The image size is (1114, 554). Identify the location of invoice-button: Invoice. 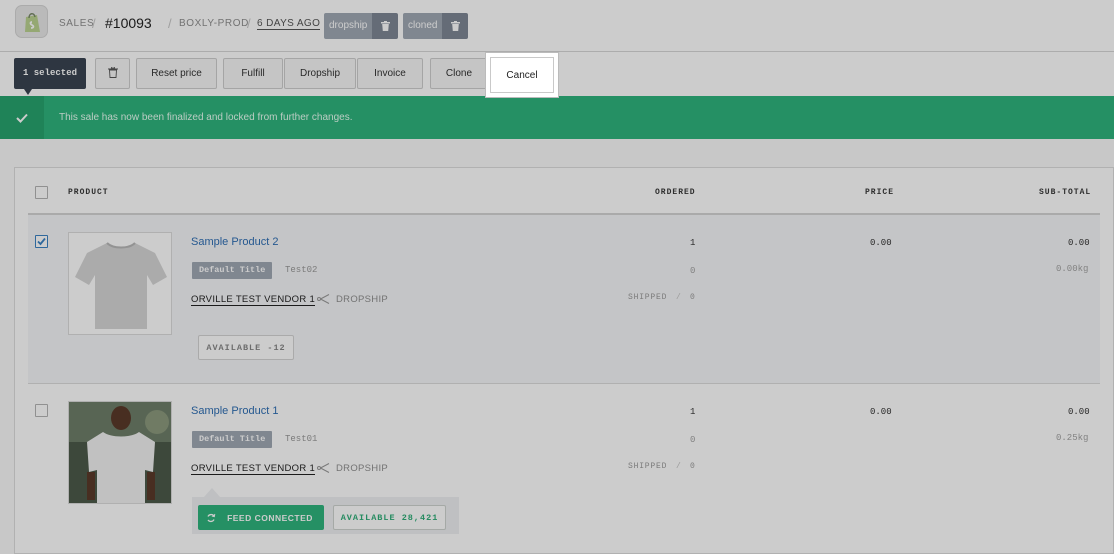
(390, 73).